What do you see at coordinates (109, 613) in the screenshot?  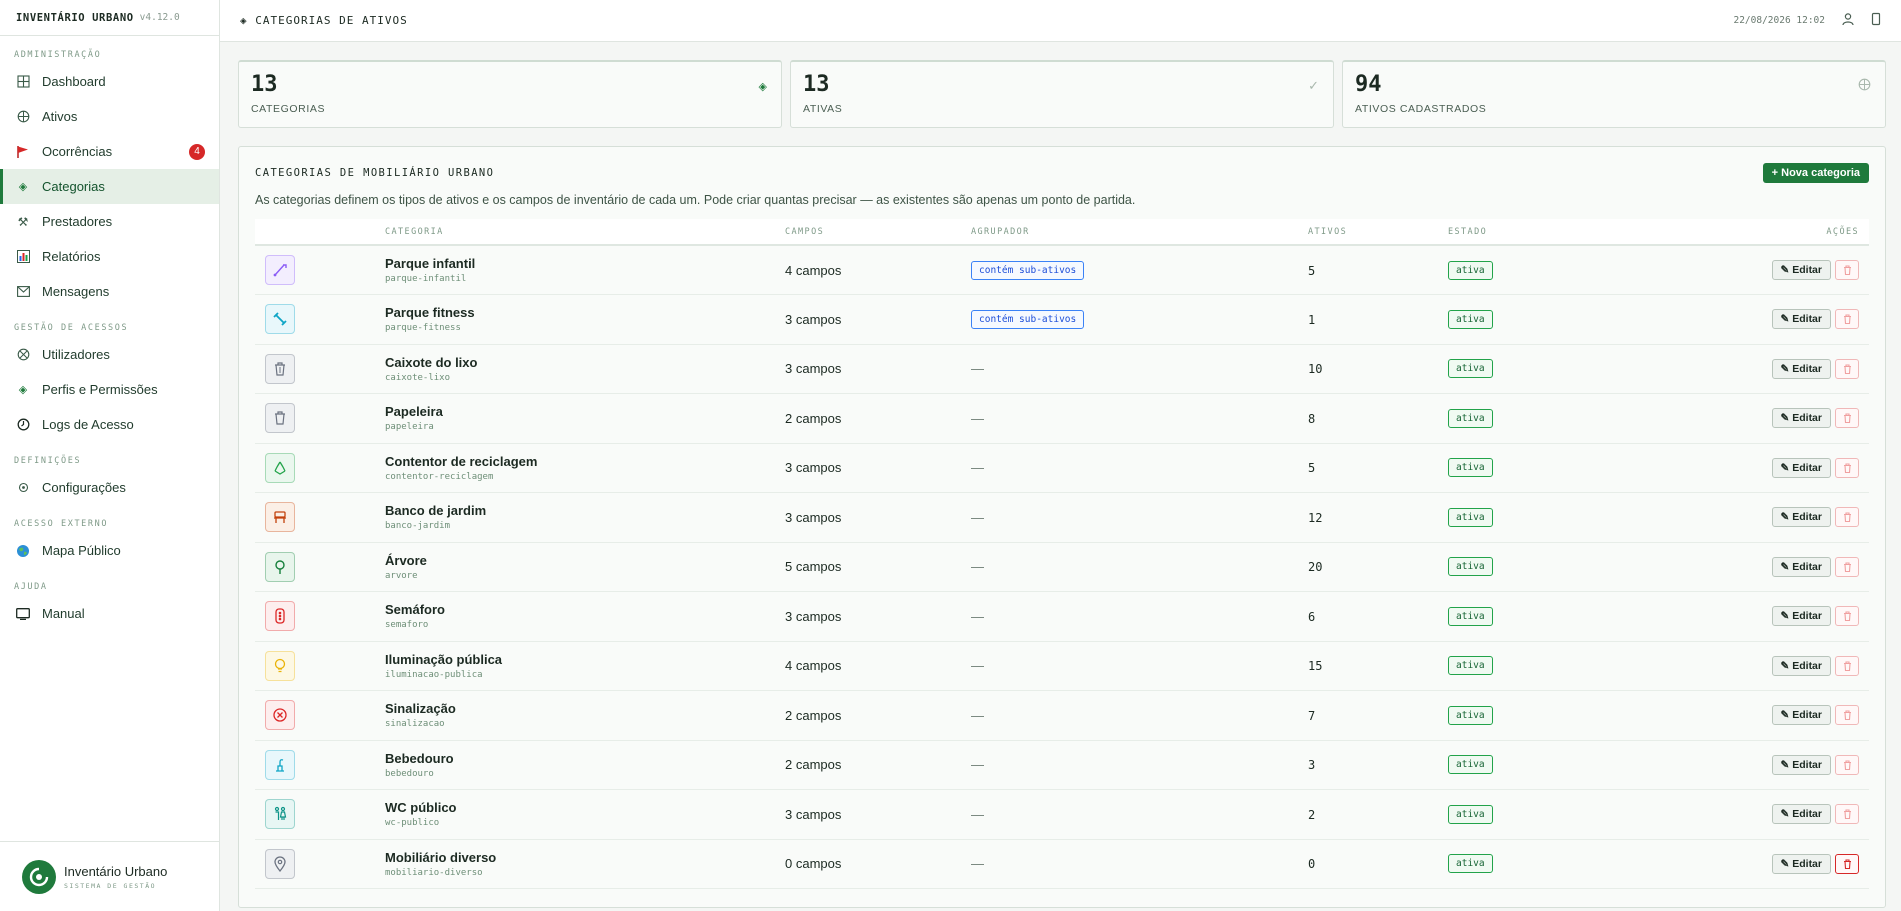 I see `sidebar-item-manual: Manual` at bounding box center [109, 613].